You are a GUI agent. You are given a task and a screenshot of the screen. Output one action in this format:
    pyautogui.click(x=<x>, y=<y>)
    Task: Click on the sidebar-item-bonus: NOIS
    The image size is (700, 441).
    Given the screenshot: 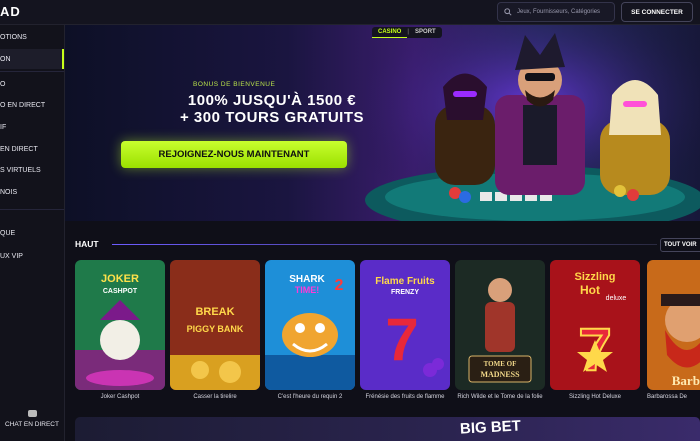 What is the action you would take?
    pyautogui.click(x=32, y=192)
    